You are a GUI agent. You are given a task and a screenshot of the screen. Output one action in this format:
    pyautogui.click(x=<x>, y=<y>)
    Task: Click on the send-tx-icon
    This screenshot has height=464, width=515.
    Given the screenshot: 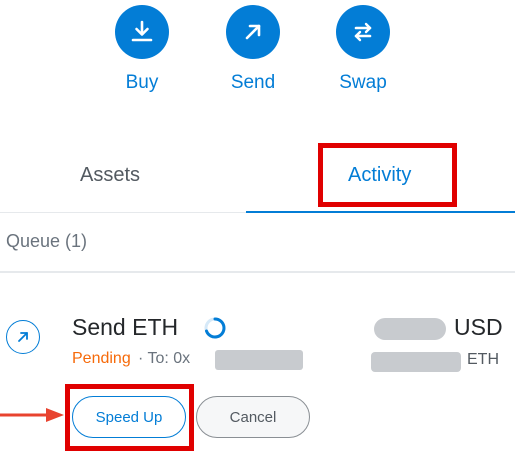 What is the action you would take?
    pyautogui.click(x=23, y=337)
    